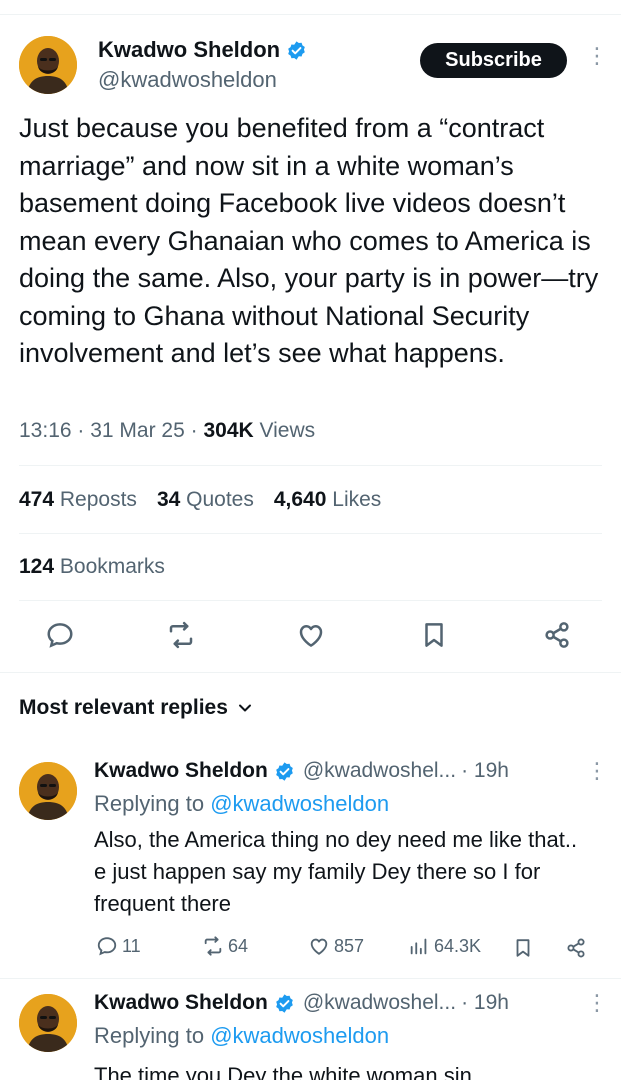  Describe the element at coordinates (45, 430) in the screenshot. I see `tweet-time: 13:16` at that location.